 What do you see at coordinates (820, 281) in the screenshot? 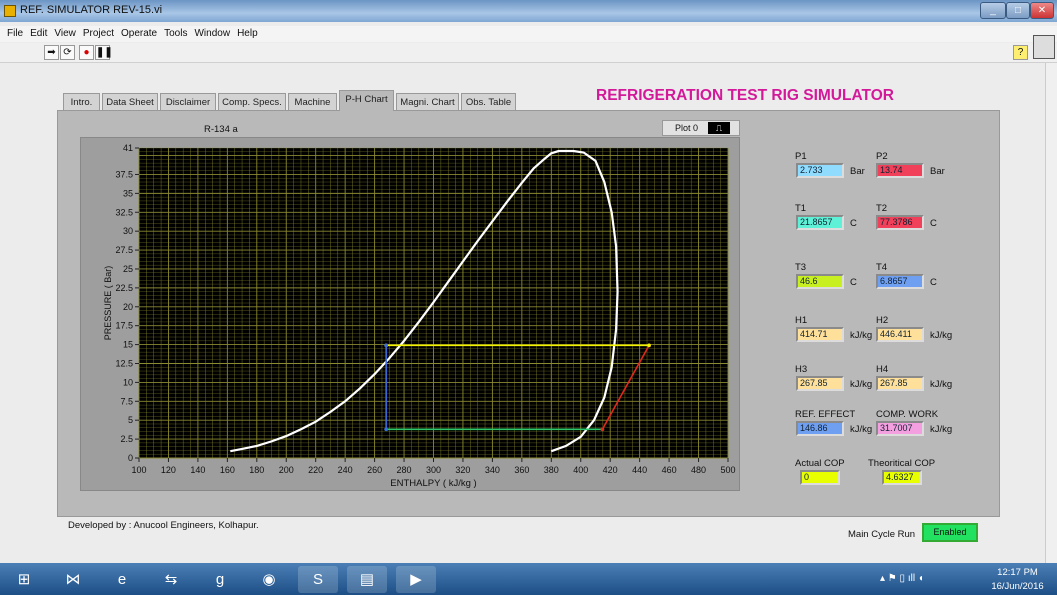
I see `t3-indicator: 46.6` at bounding box center [820, 281].